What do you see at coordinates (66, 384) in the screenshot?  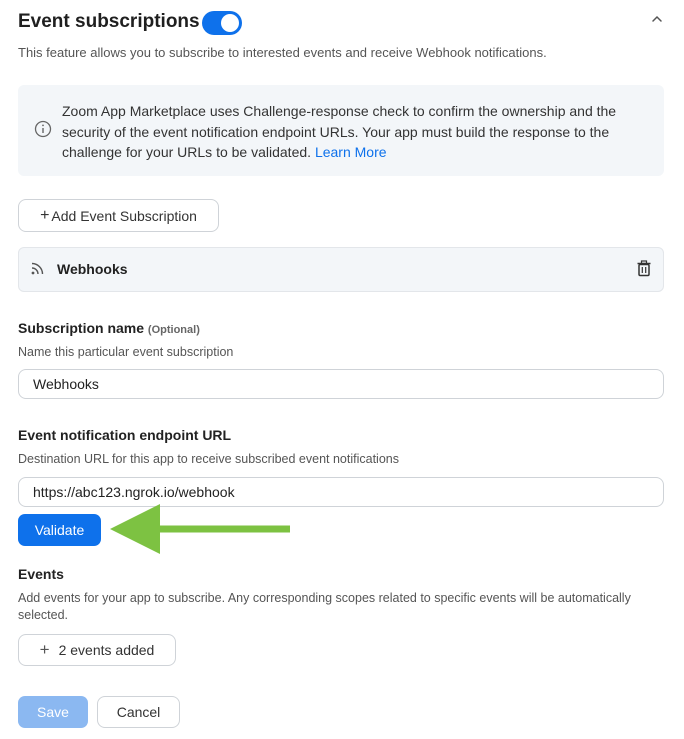 I see `subscription-name-value: Webhooks` at bounding box center [66, 384].